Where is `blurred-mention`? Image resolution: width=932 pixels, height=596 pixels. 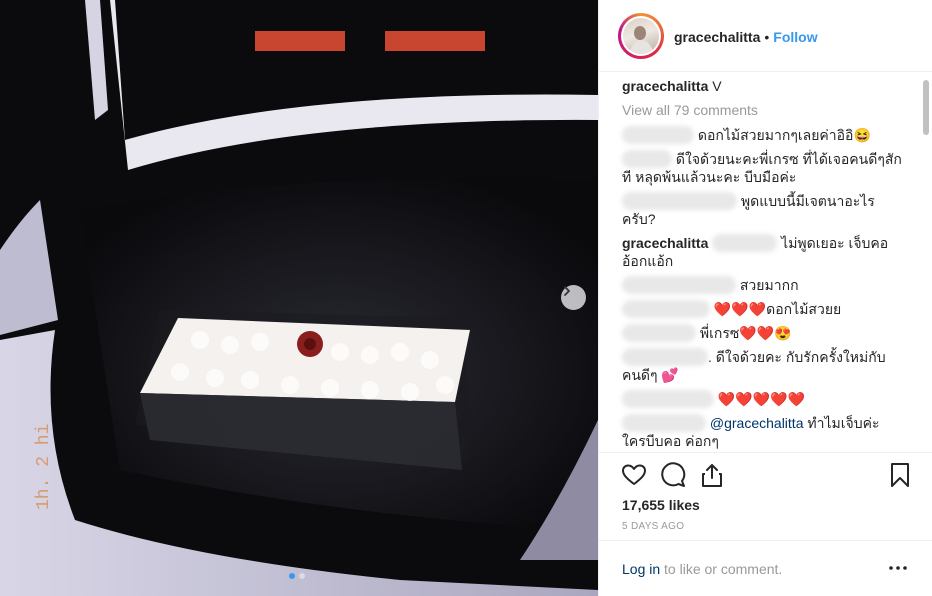 blurred-mention is located at coordinates (745, 243).